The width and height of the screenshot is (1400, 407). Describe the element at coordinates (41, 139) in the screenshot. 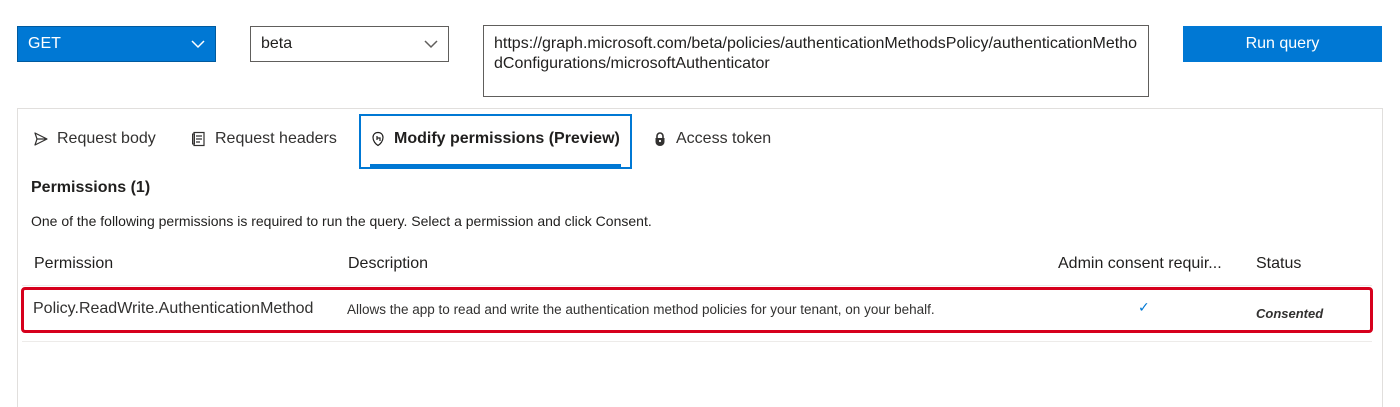

I see `send-icon` at that location.